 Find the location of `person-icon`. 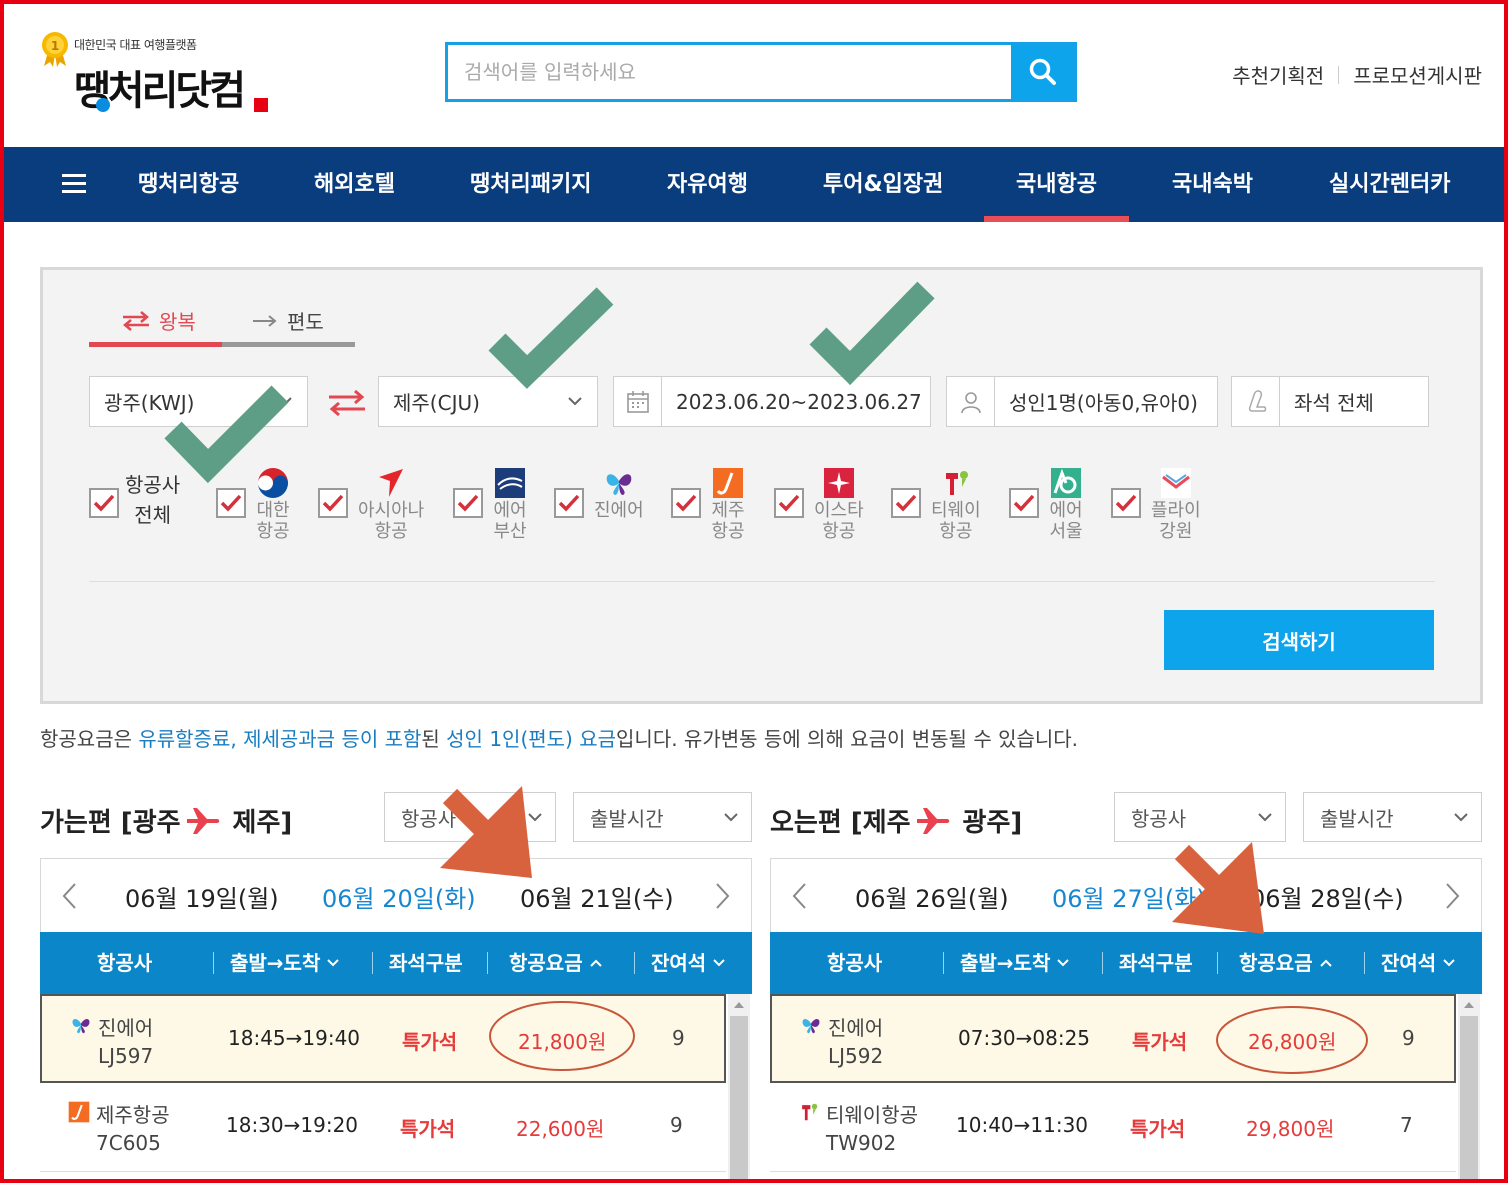

person-icon is located at coordinates (971, 401).